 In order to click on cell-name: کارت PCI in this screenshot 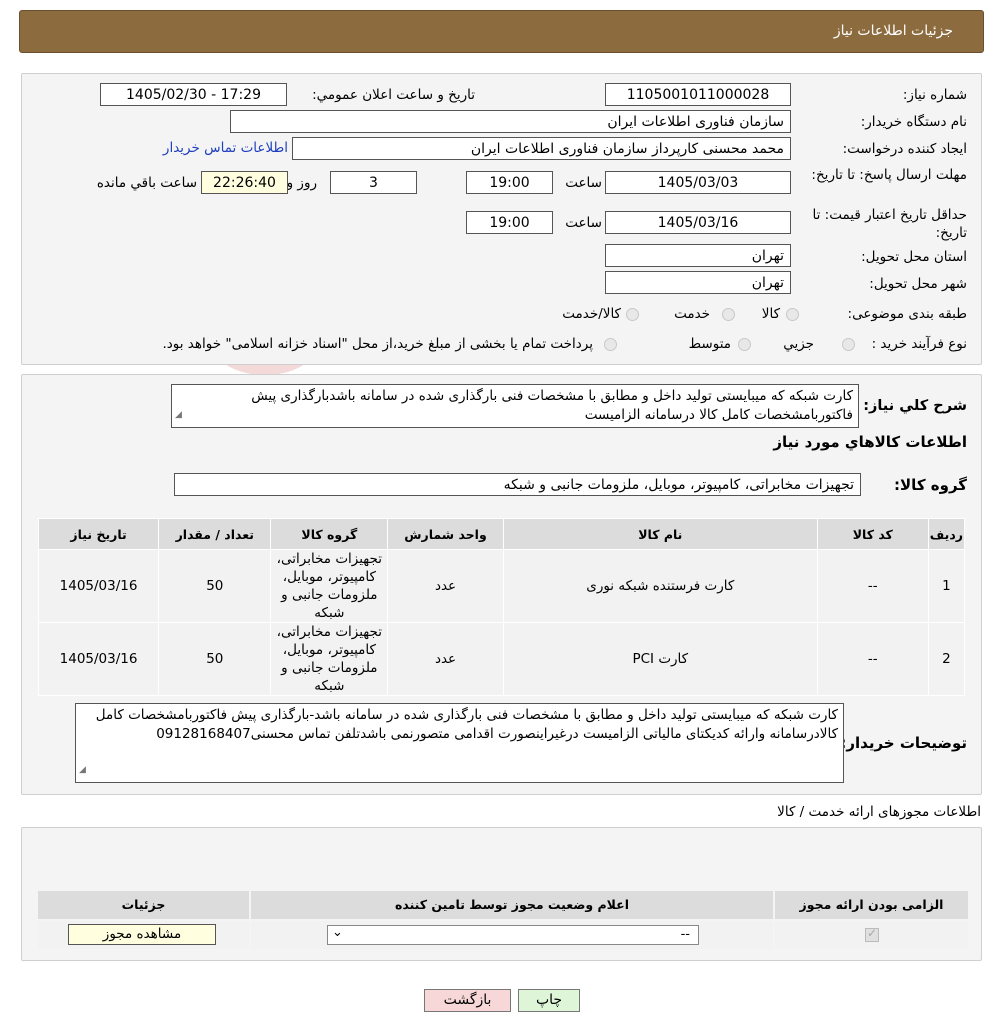, I will do `click(660, 659)`.